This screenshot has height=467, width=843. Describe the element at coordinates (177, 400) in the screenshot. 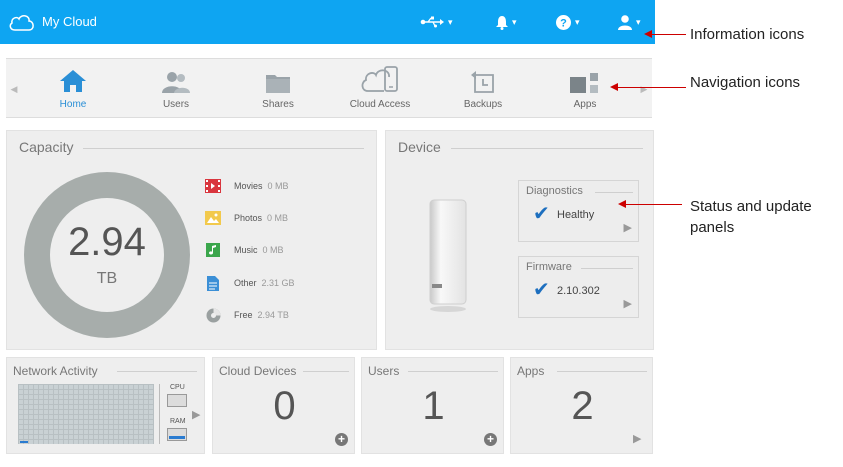

I see `cpu-meter` at that location.